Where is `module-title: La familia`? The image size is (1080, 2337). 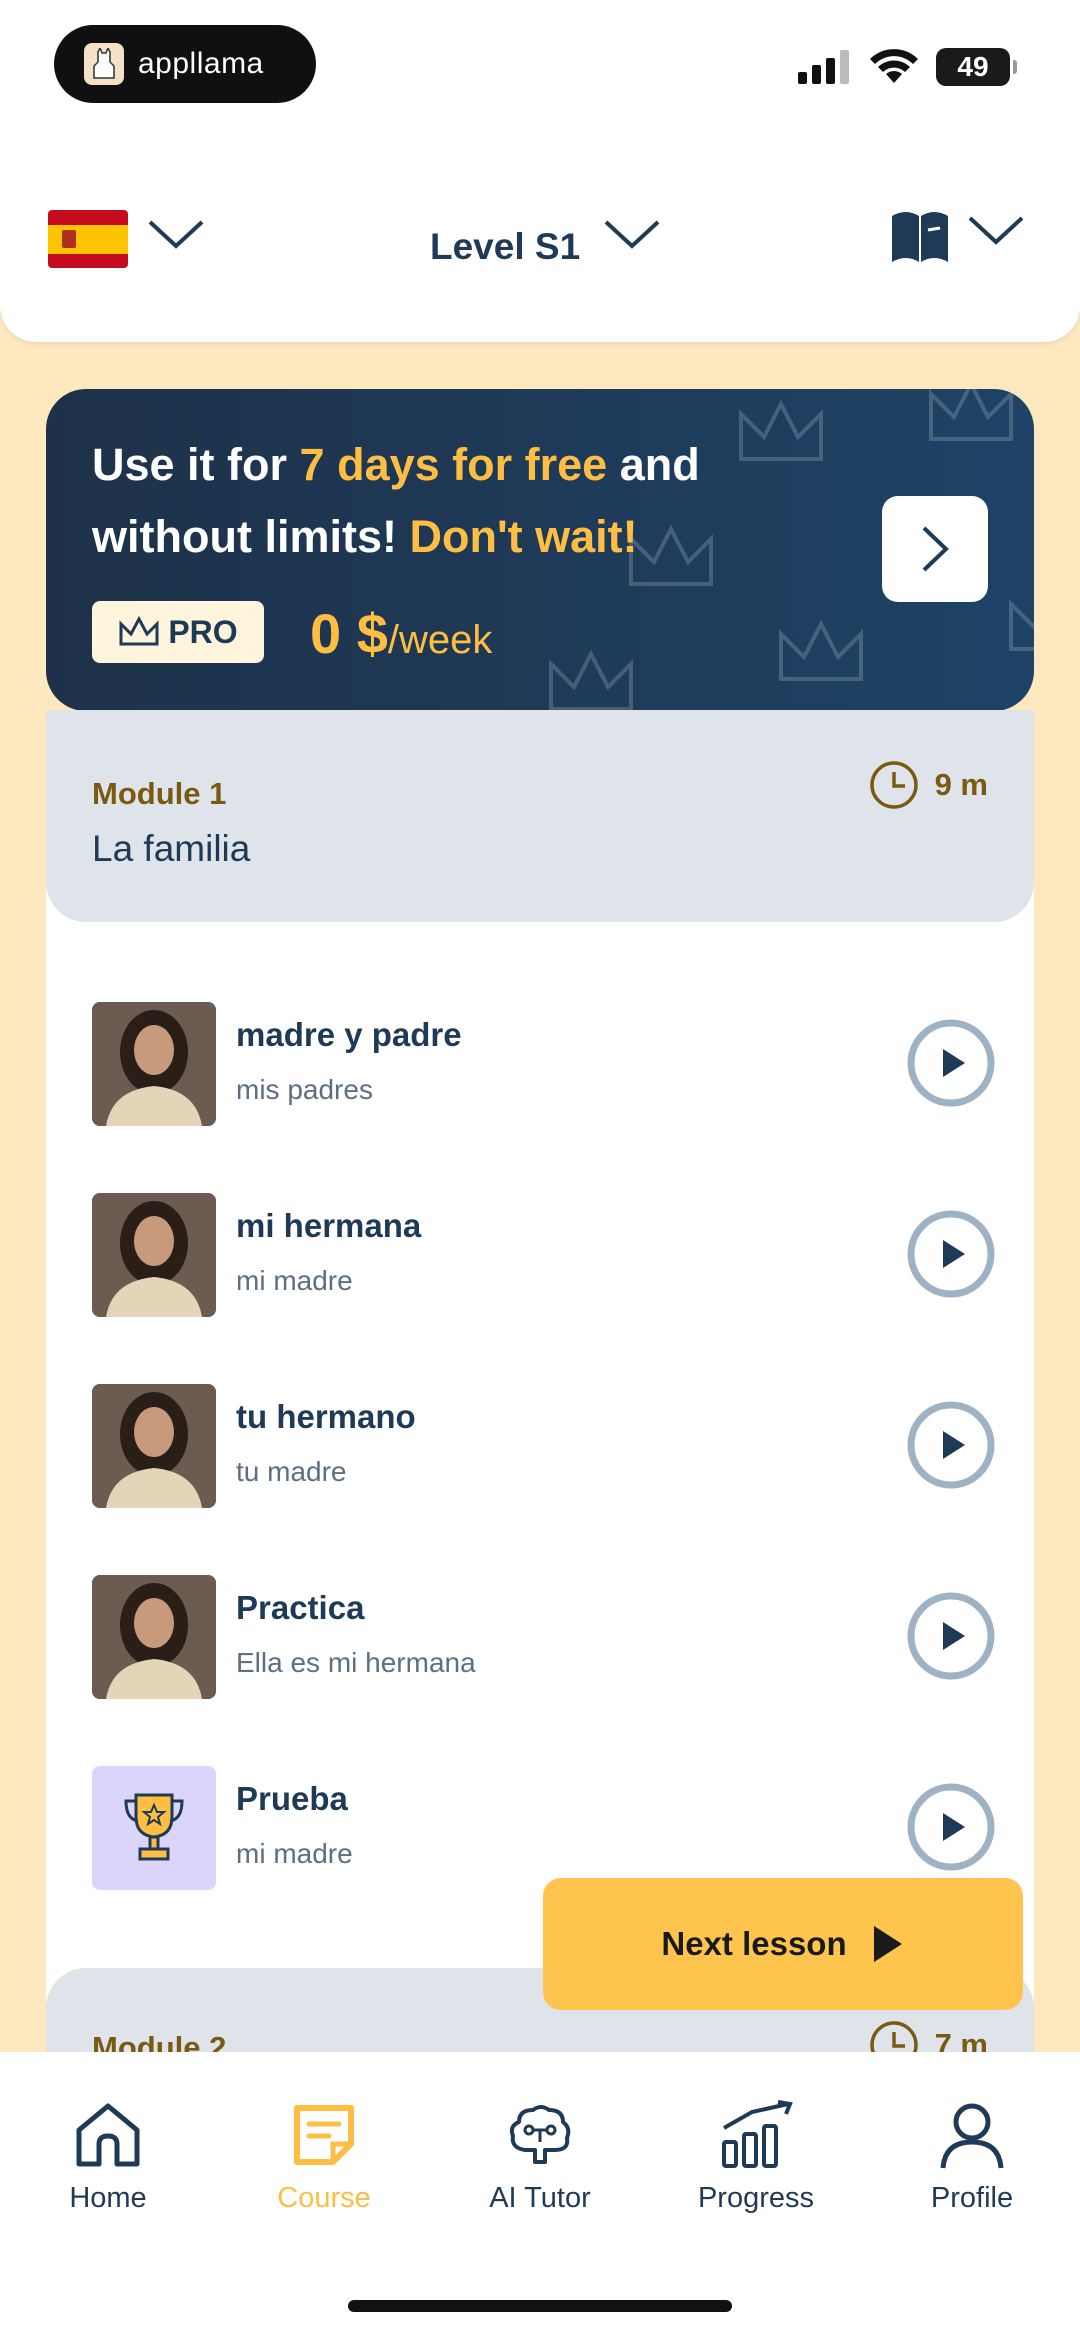
module-title: La familia is located at coordinates (171, 848).